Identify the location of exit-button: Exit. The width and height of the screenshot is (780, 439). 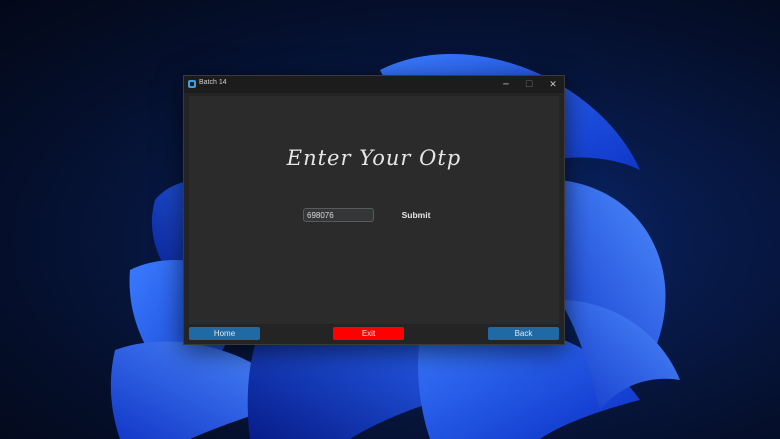
(368, 333).